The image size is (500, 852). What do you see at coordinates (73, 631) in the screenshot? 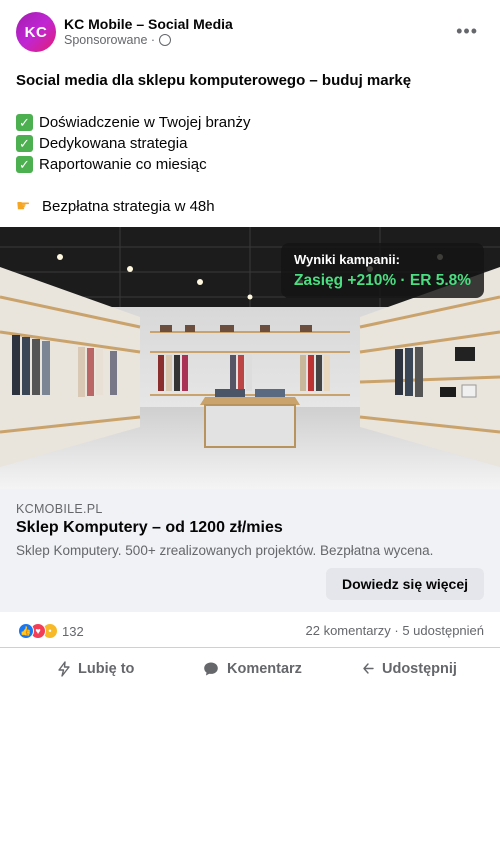
I see `reaction-count: 132` at bounding box center [73, 631].